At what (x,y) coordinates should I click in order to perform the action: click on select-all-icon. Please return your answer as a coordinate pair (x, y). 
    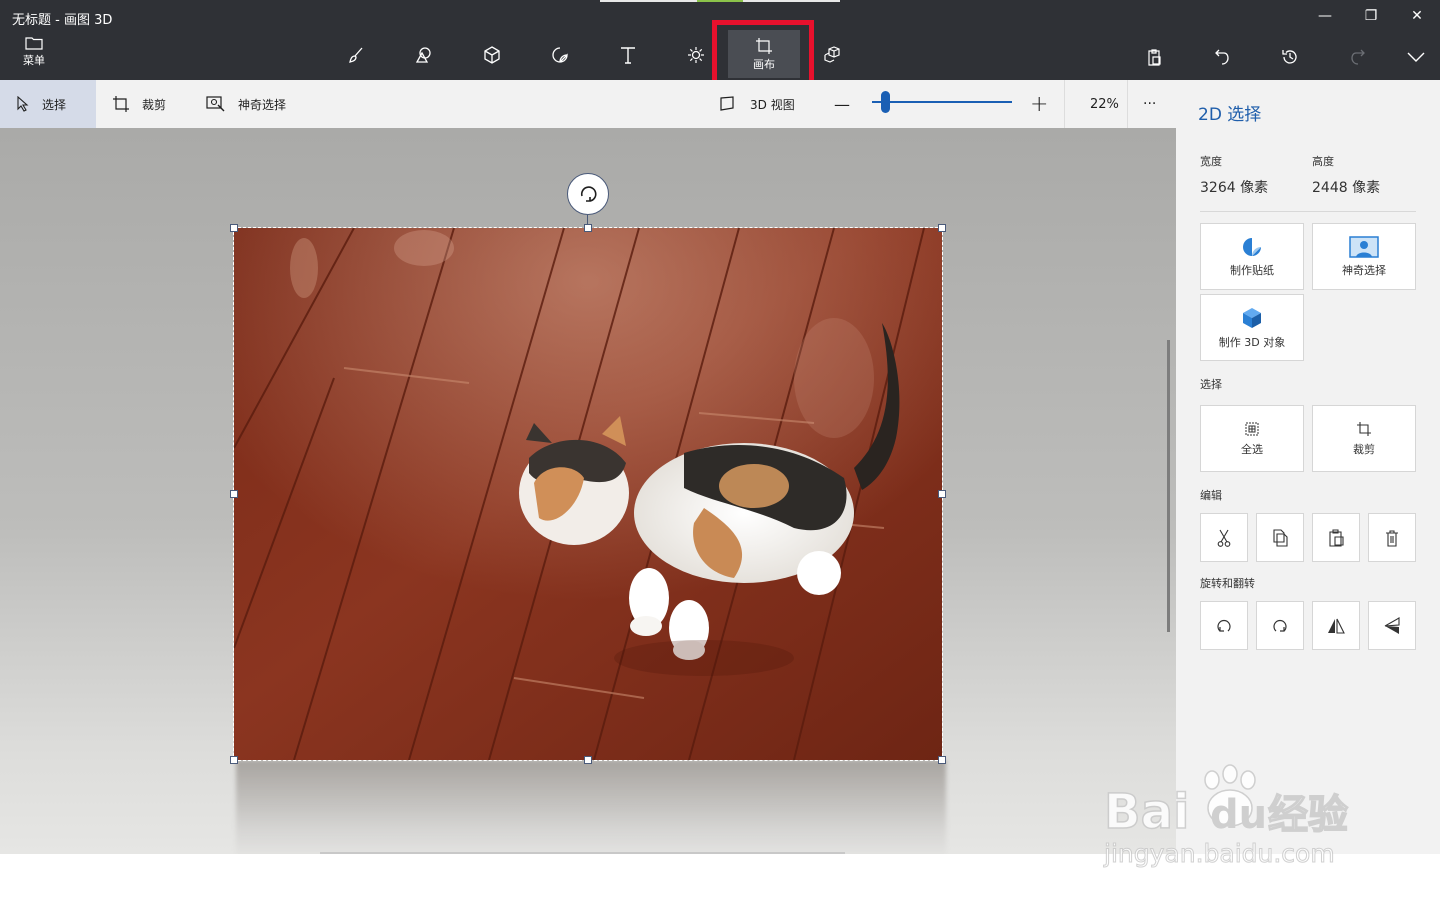
    Looking at the image, I should click on (1252, 428).